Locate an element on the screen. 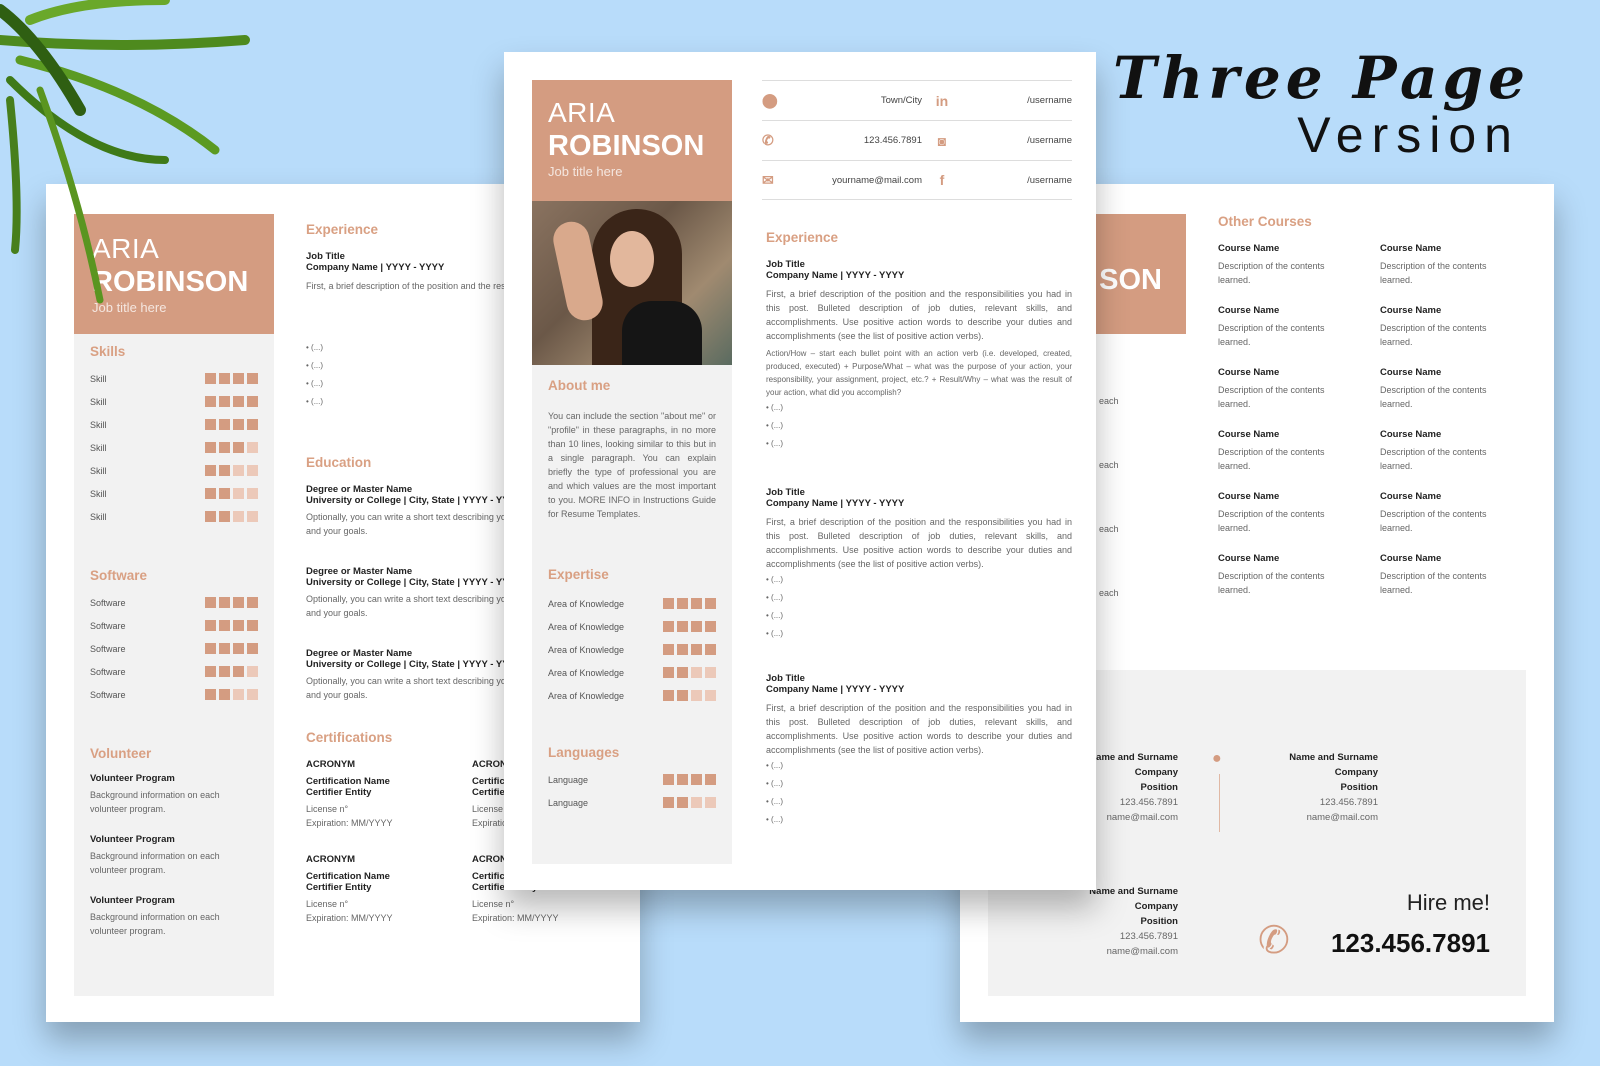 The image size is (1600, 1066). contact-row: ✉ yourname@mail.com f/username is located at coordinates (917, 180).